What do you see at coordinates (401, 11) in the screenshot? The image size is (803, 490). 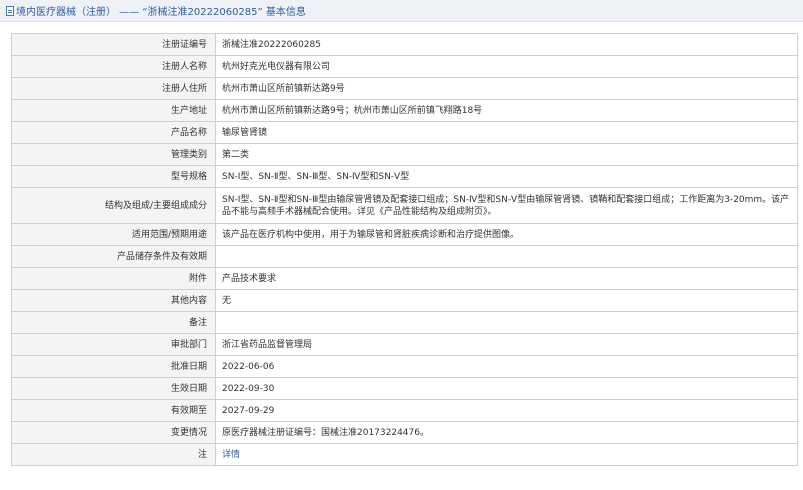 I see `page-header: 境内医疗器械（注册） —— “浙械注准20222060285” 基本信息` at bounding box center [401, 11].